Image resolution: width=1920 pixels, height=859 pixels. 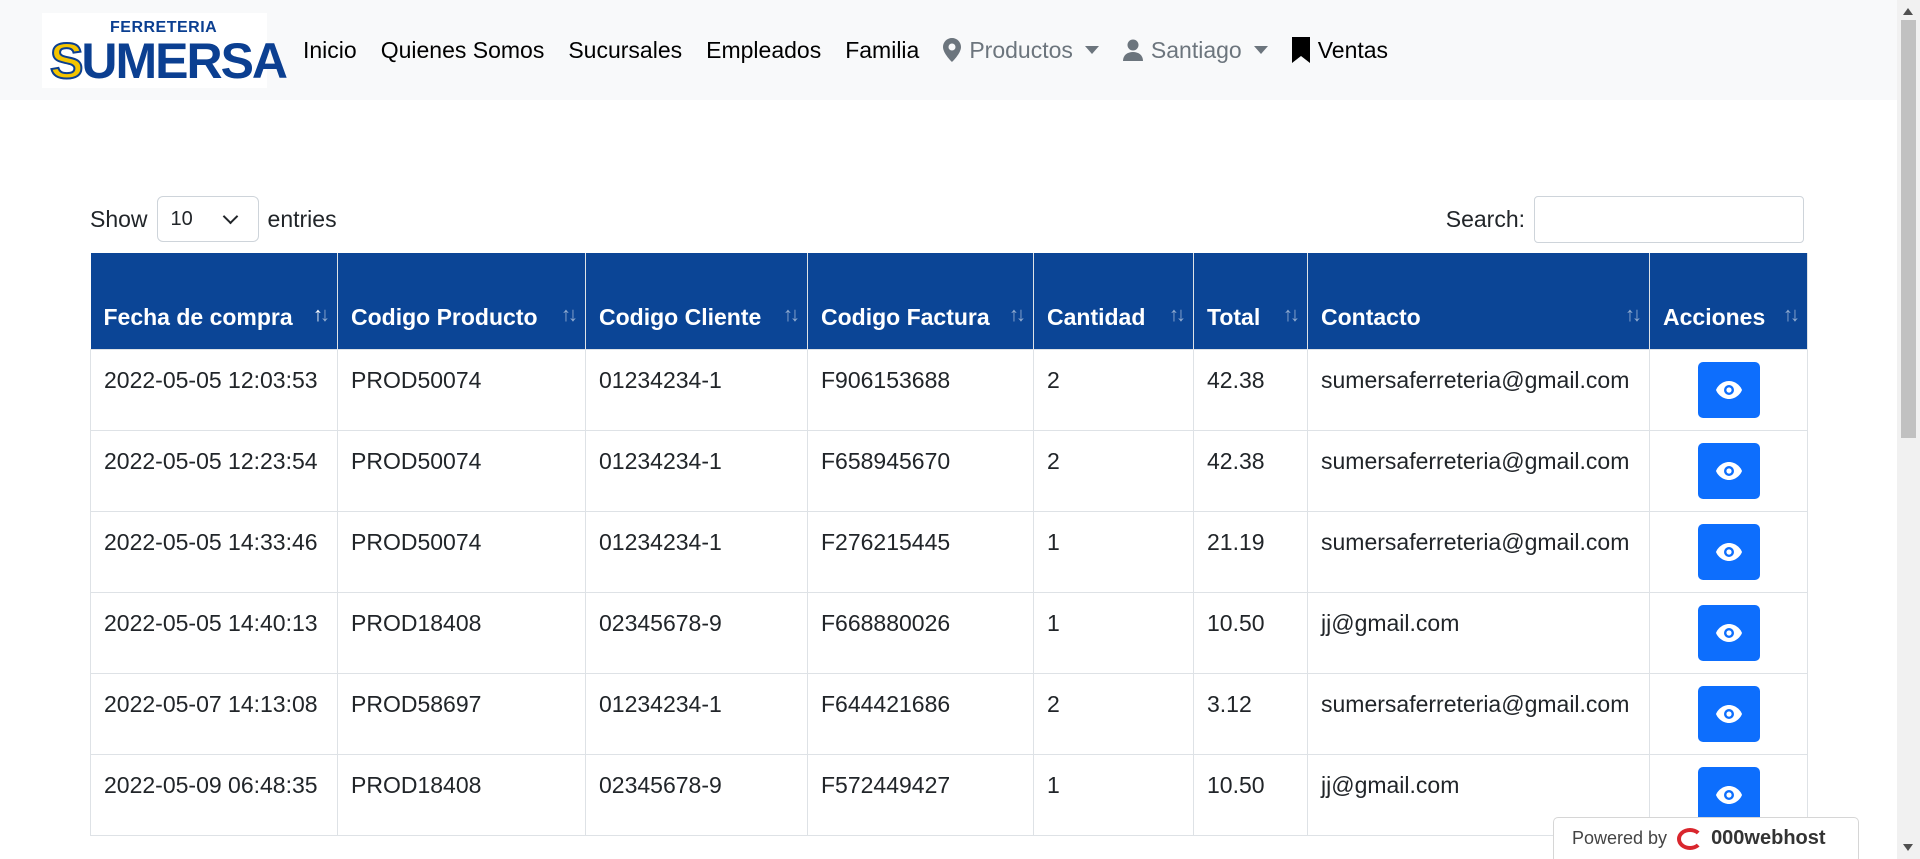 I want to click on entries-label: entries, so click(x=302, y=218).